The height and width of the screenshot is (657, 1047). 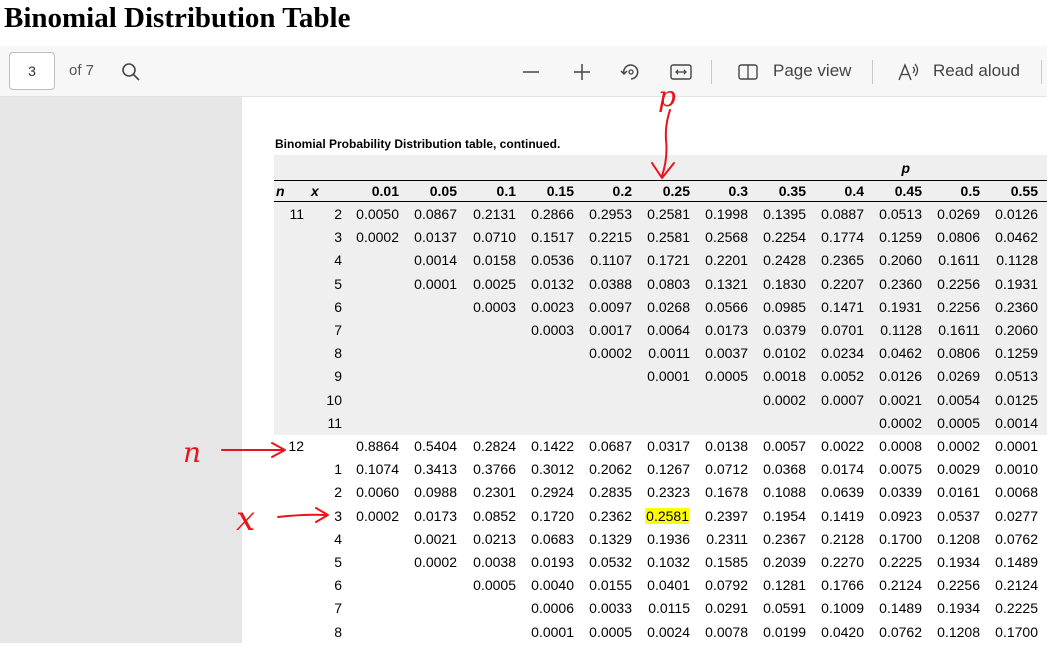 What do you see at coordinates (976, 71) in the screenshot?
I see `read-aloud-button: Read aloud` at bounding box center [976, 71].